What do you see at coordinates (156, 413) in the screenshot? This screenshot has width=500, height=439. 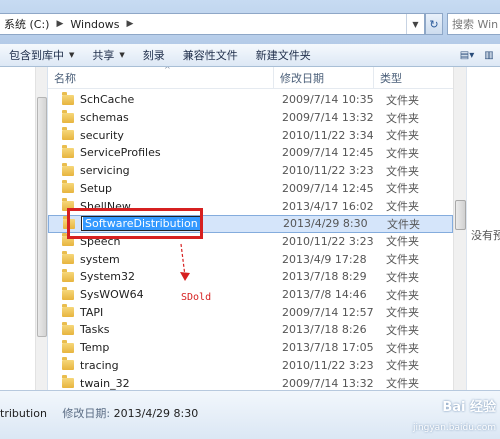 I see `details-date-value: 2013/4/29 8:30` at bounding box center [156, 413].